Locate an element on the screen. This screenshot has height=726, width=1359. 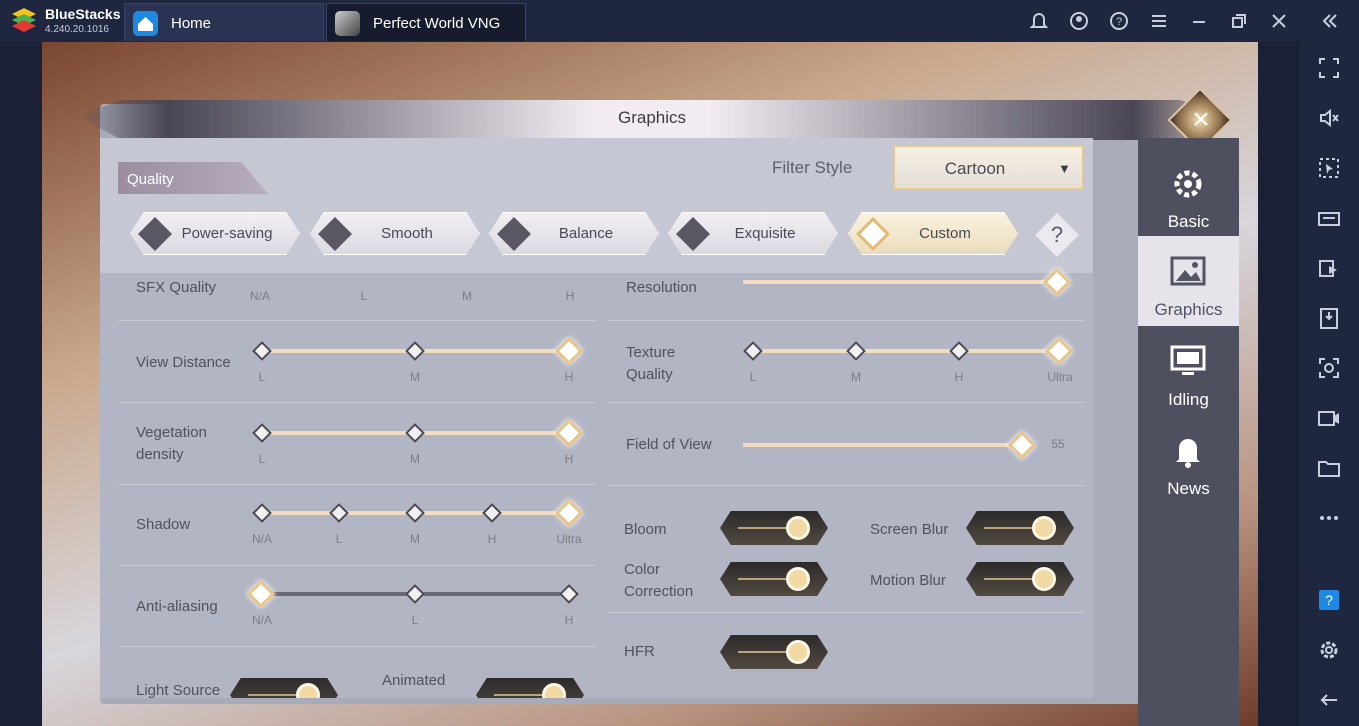
vegetation-density-label: Vegetation density is located at coordinates (171, 443).